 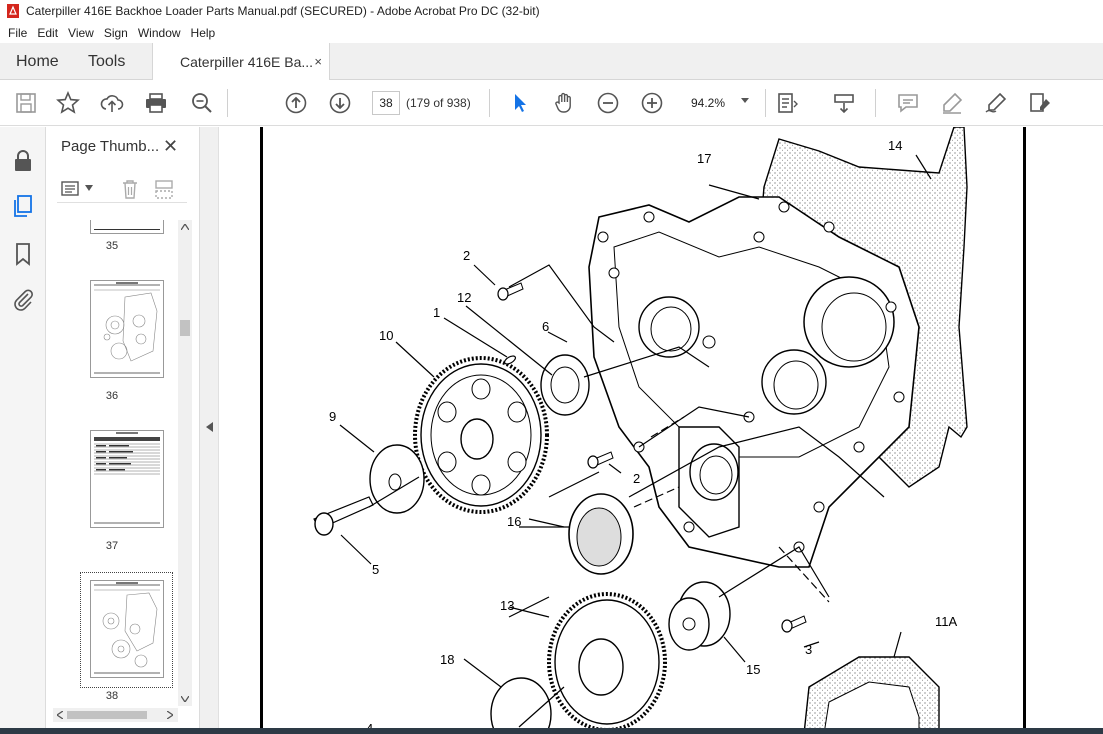 What do you see at coordinates (318, 61) in the screenshot?
I see `tab-close-icon: ×` at bounding box center [318, 61].